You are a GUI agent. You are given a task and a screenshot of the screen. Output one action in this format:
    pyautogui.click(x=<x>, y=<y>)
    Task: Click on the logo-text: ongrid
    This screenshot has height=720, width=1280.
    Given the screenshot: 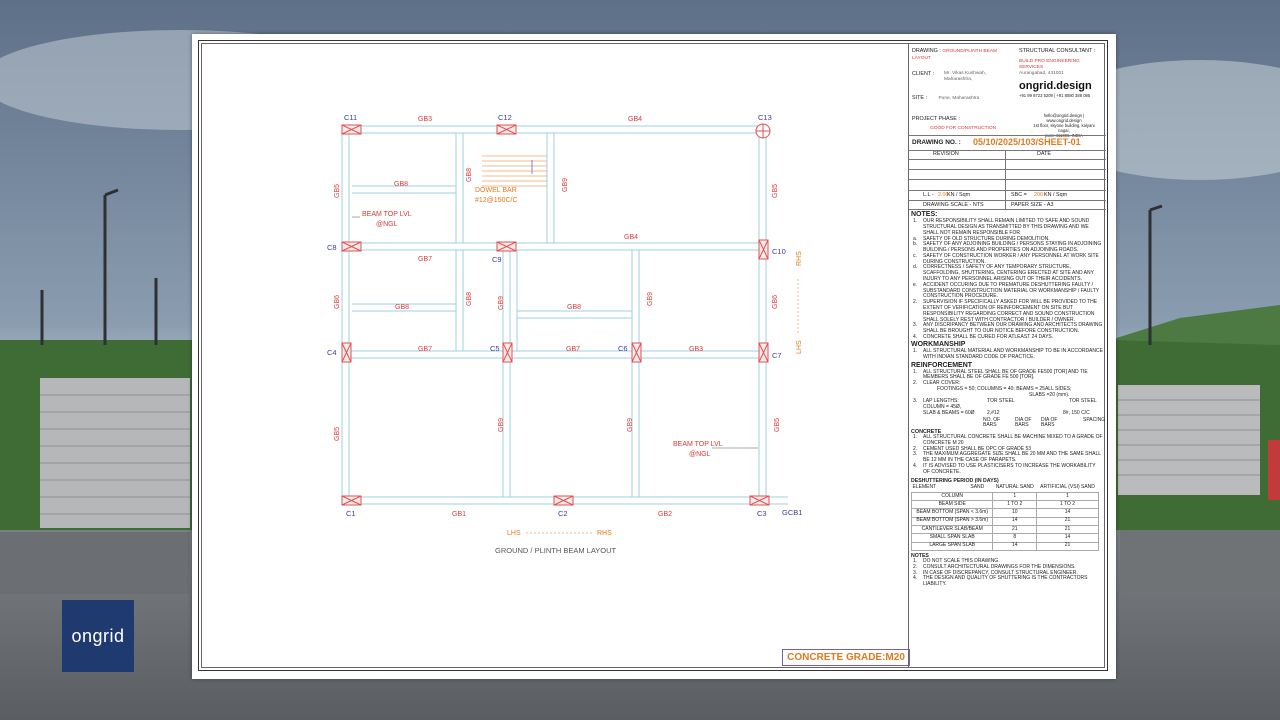 What is the action you would take?
    pyautogui.click(x=98, y=635)
    